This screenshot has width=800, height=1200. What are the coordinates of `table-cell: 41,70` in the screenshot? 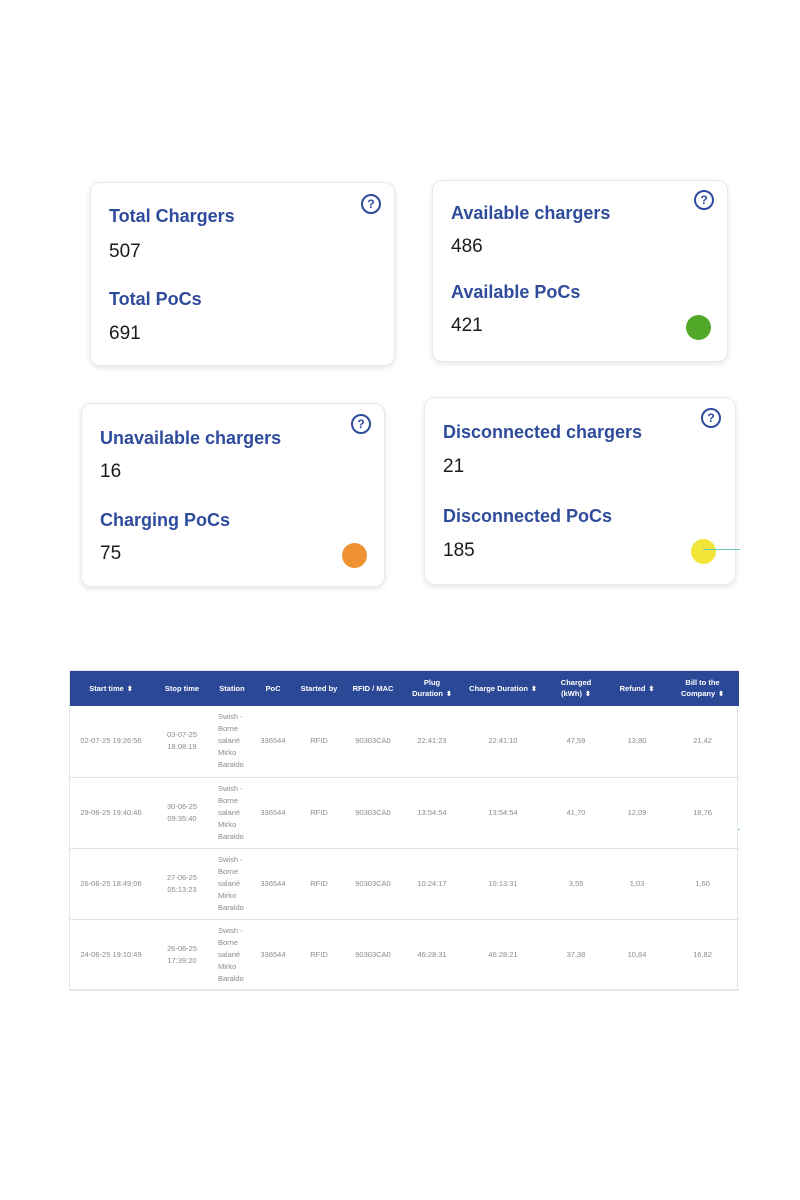 It's located at (576, 812).